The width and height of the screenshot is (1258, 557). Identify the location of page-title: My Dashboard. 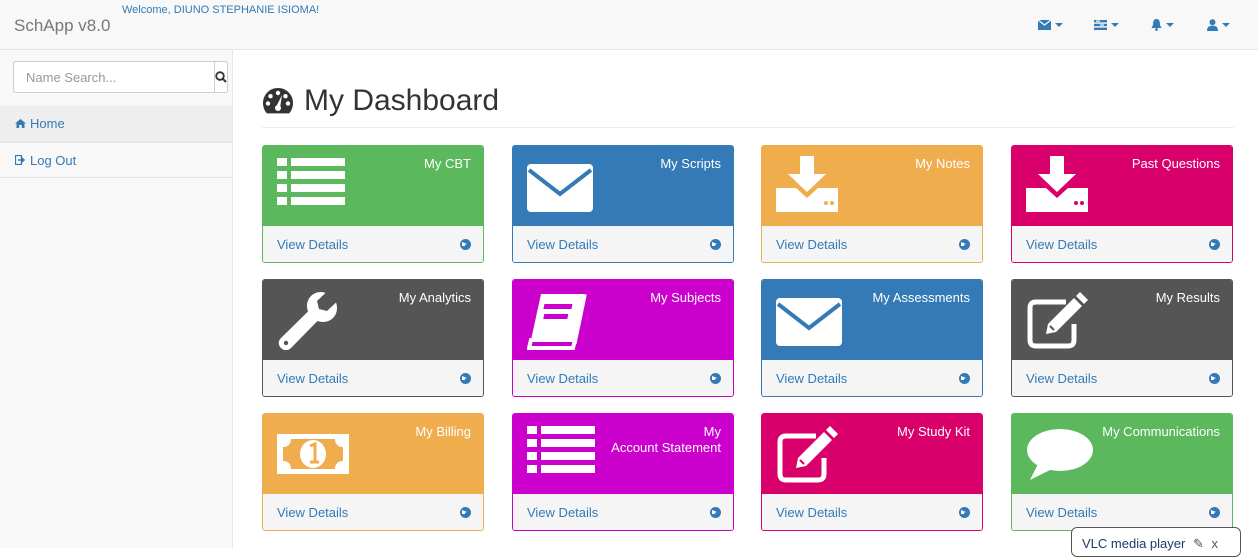
(380, 101).